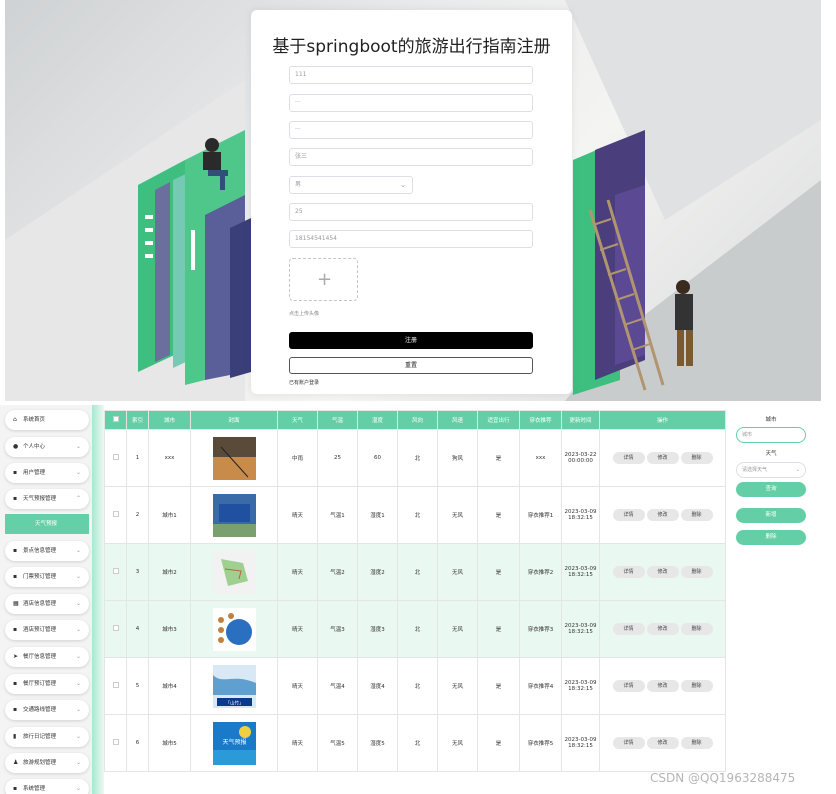 Image resolution: width=836 pixels, height=794 pixels. What do you see at coordinates (771, 454) in the screenshot?
I see `weather-label: 天气` at bounding box center [771, 454].